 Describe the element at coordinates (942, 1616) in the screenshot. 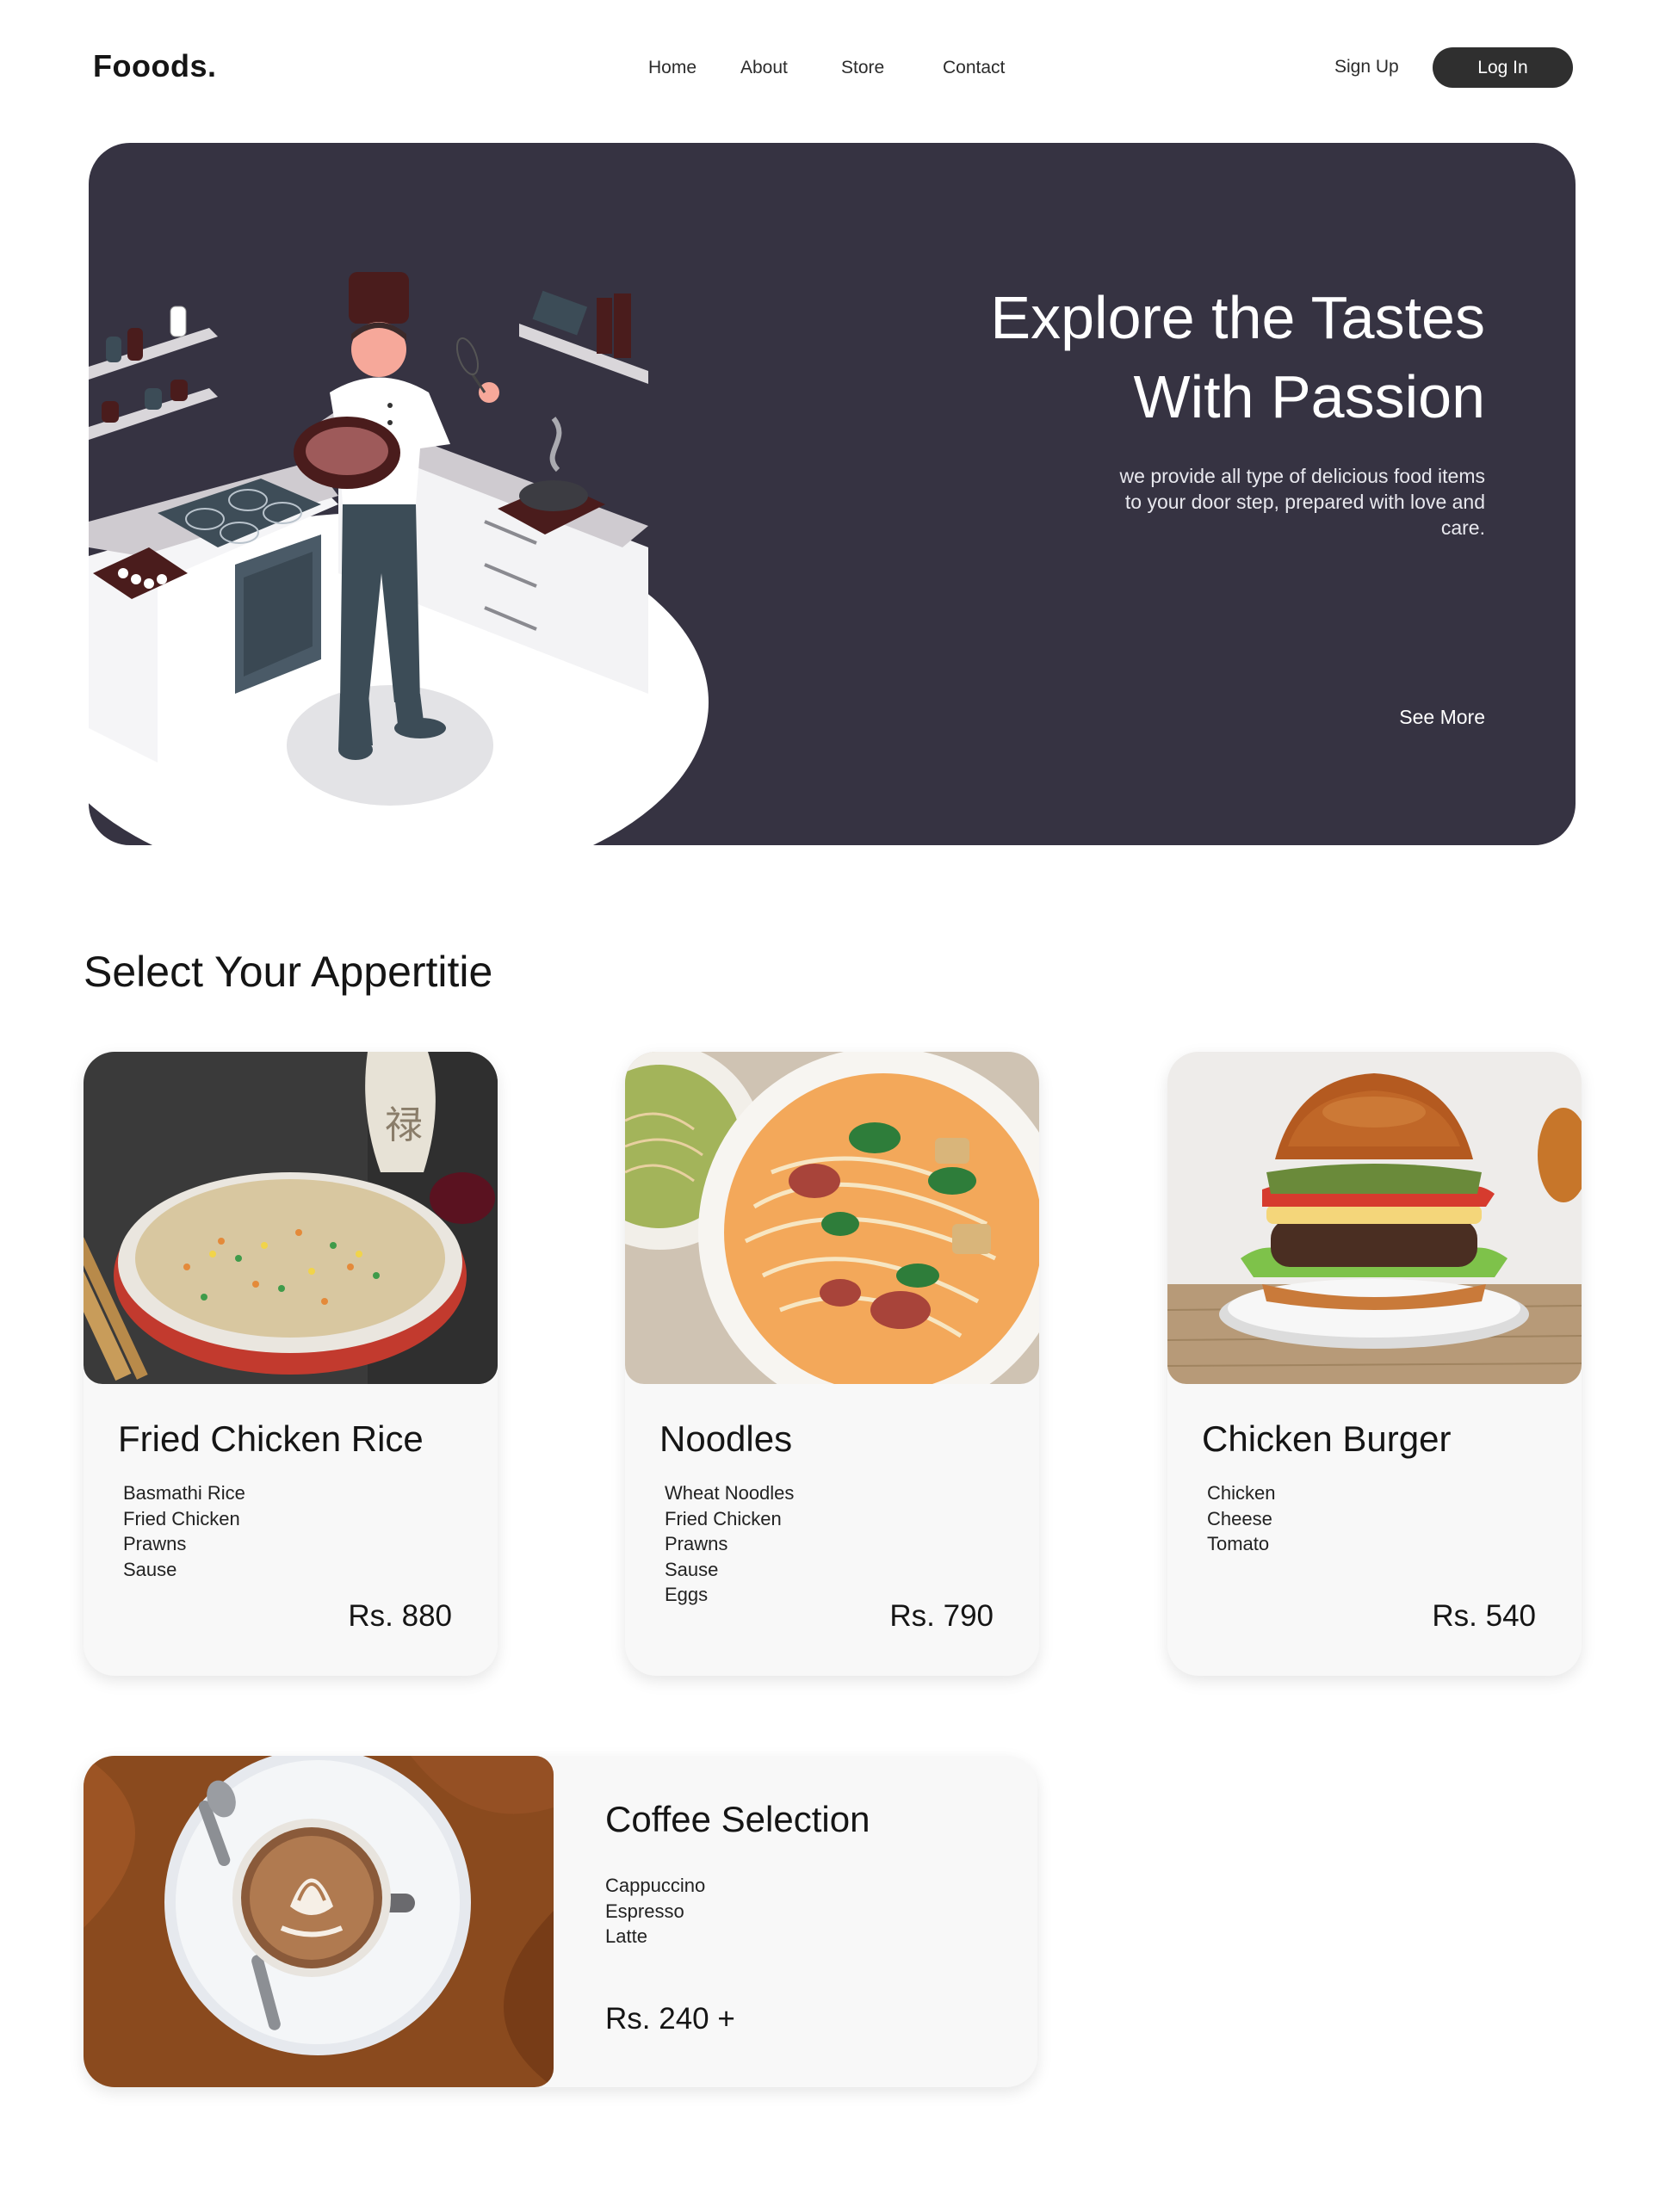

I see `price-label: Rs. 790` at that location.